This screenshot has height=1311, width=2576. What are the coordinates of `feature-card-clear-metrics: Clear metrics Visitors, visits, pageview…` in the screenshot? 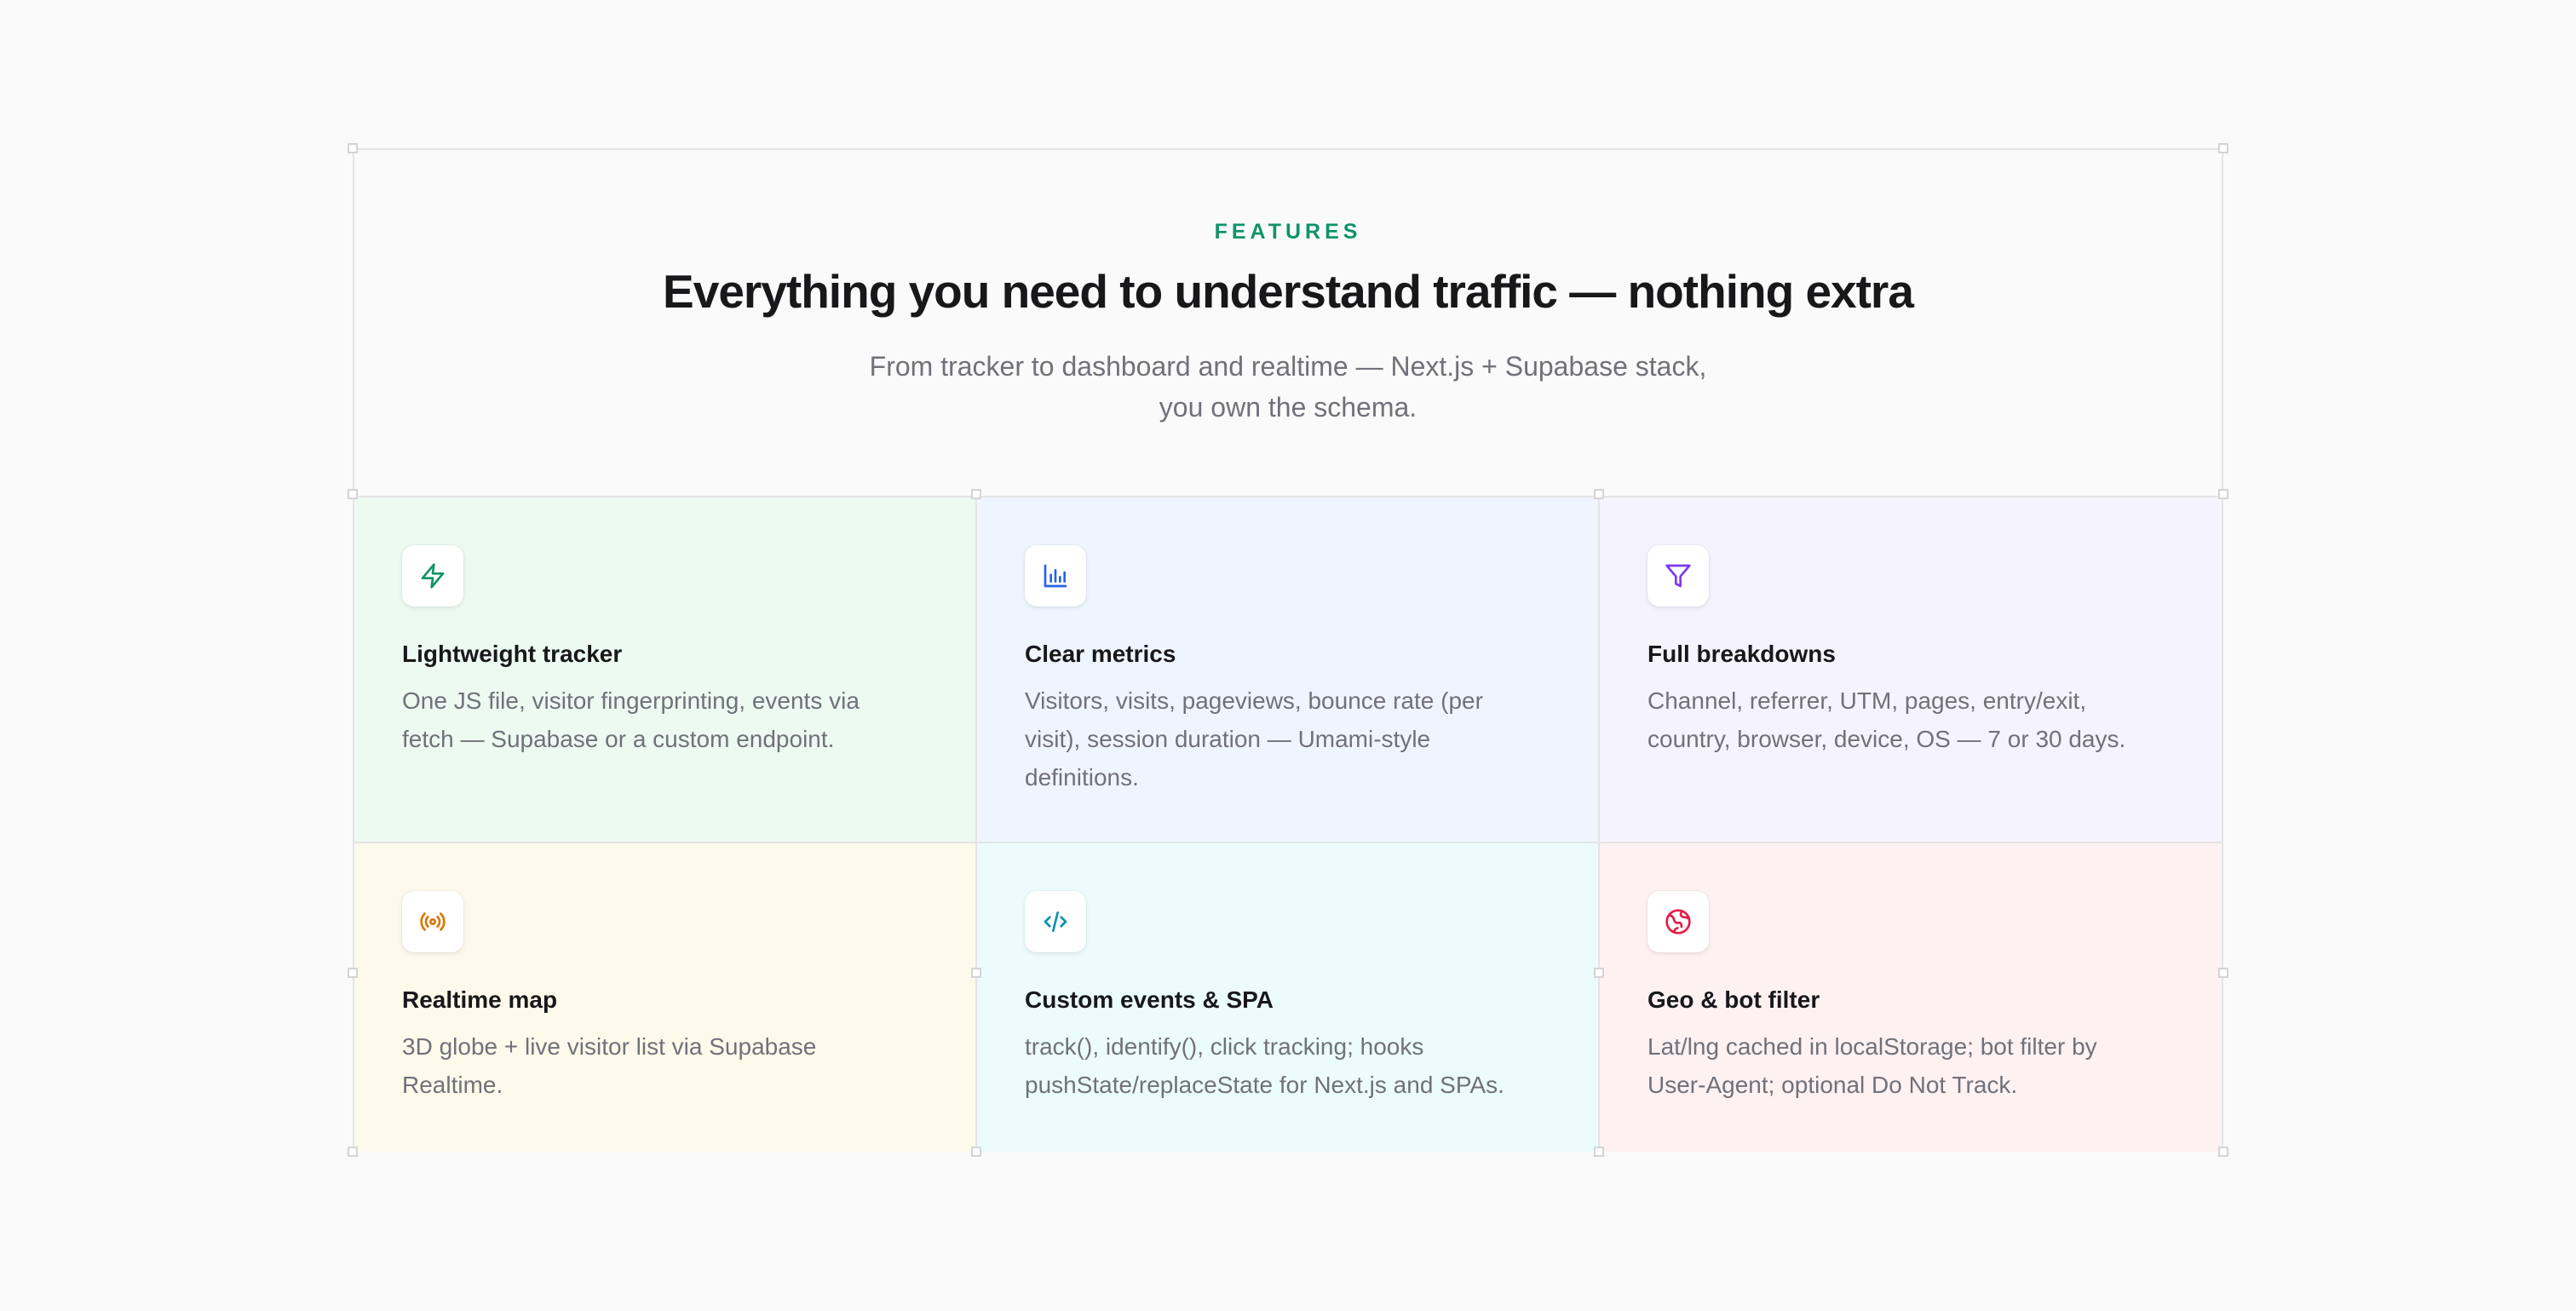 It's located at (1288, 670).